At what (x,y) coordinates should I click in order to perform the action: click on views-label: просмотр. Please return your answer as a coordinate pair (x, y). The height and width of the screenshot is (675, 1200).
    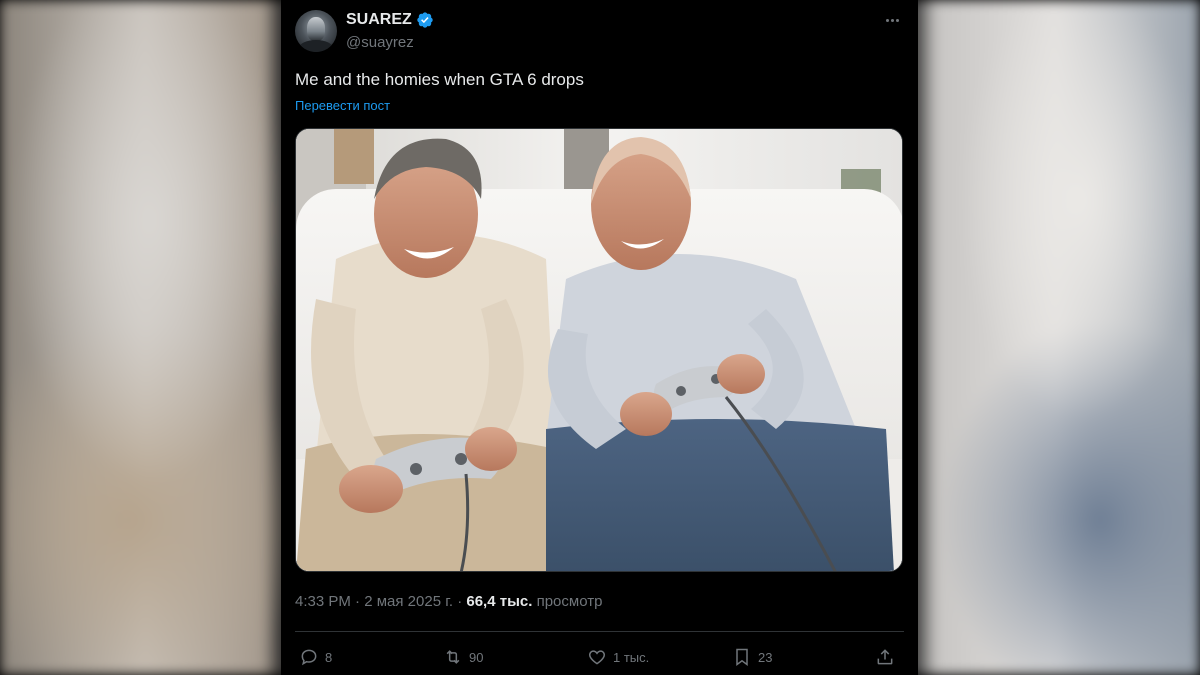
    Looking at the image, I should click on (567, 601).